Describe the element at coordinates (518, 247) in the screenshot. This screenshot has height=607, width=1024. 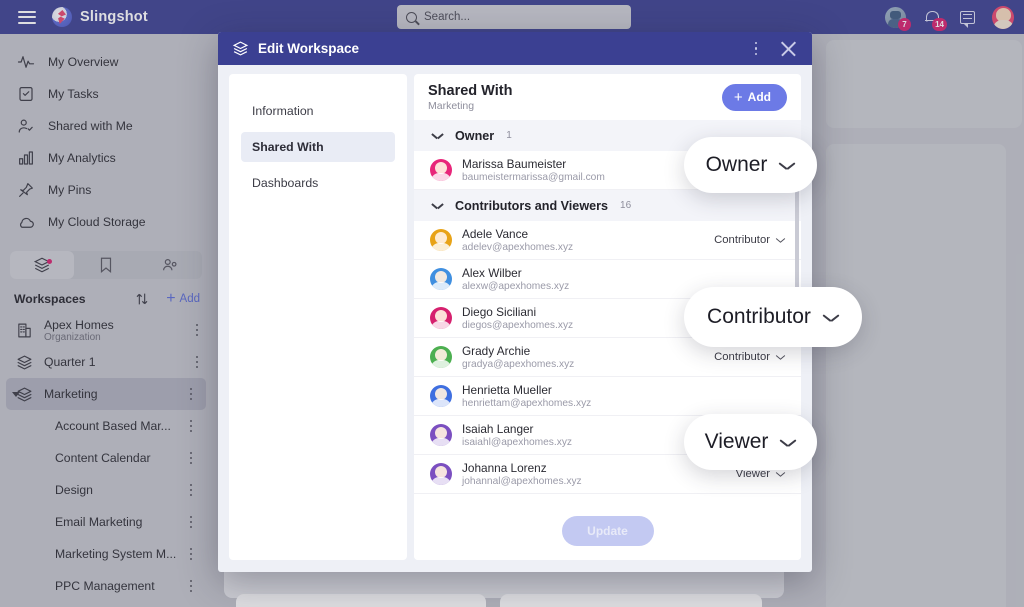
I see `member-email: adelev@apexhomes.xyz` at that location.